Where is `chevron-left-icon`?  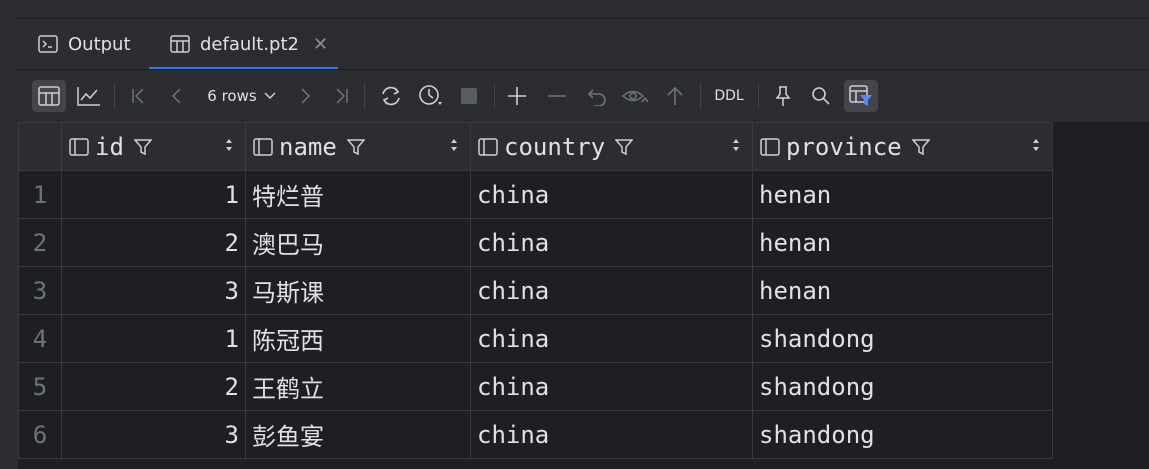 chevron-left-icon is located at coordinates (176, 96).